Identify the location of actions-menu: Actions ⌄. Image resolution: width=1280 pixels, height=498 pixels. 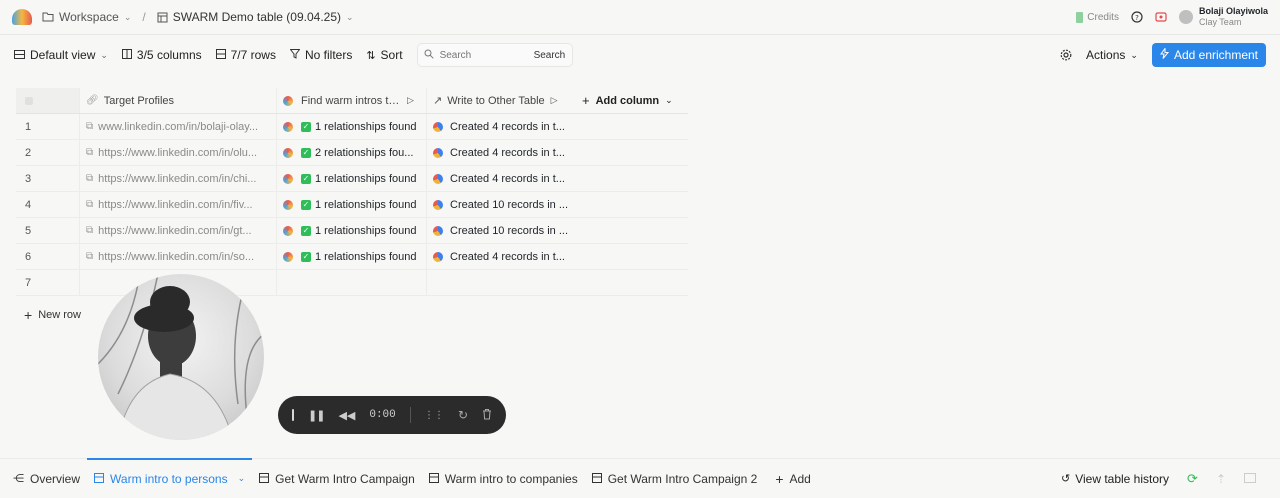
(1112, 55).